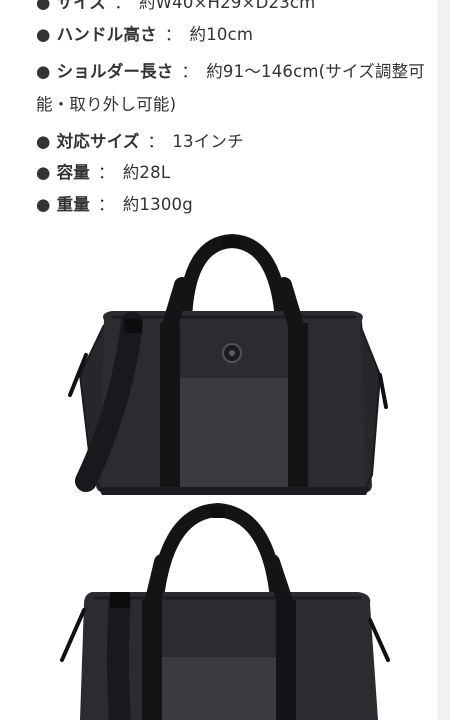 The height and width of the screenshot is (720, 450). I want to click on spec-label: 容量, so click(73, 172).